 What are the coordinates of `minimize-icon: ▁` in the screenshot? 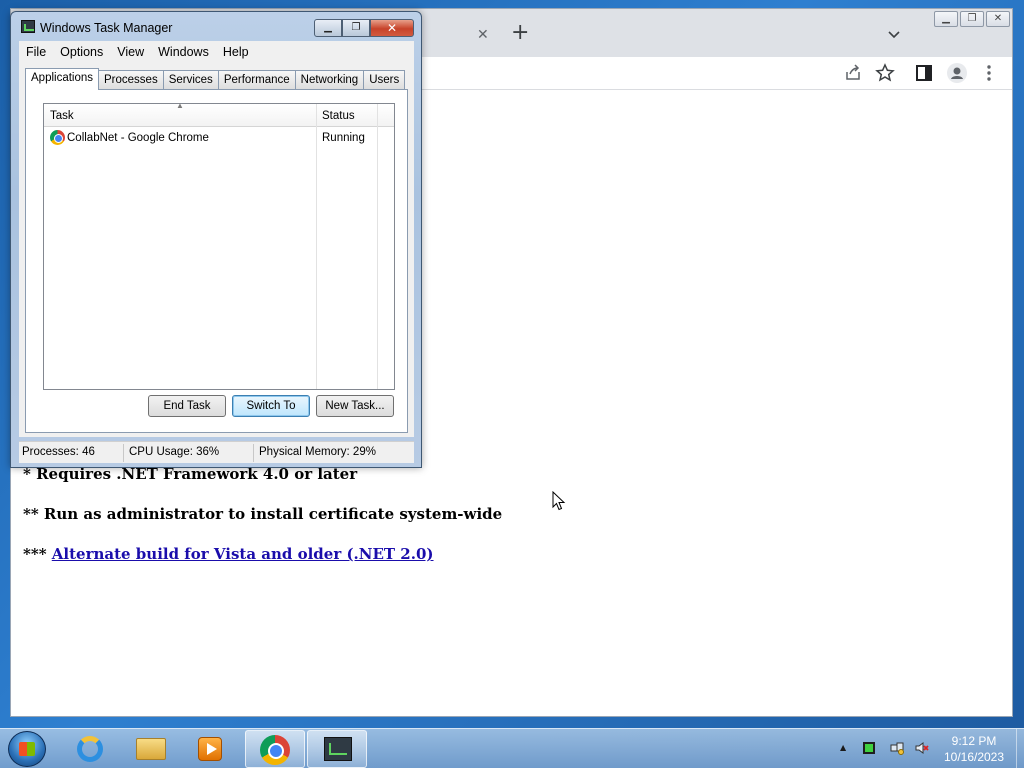 It's located at (946, 19).